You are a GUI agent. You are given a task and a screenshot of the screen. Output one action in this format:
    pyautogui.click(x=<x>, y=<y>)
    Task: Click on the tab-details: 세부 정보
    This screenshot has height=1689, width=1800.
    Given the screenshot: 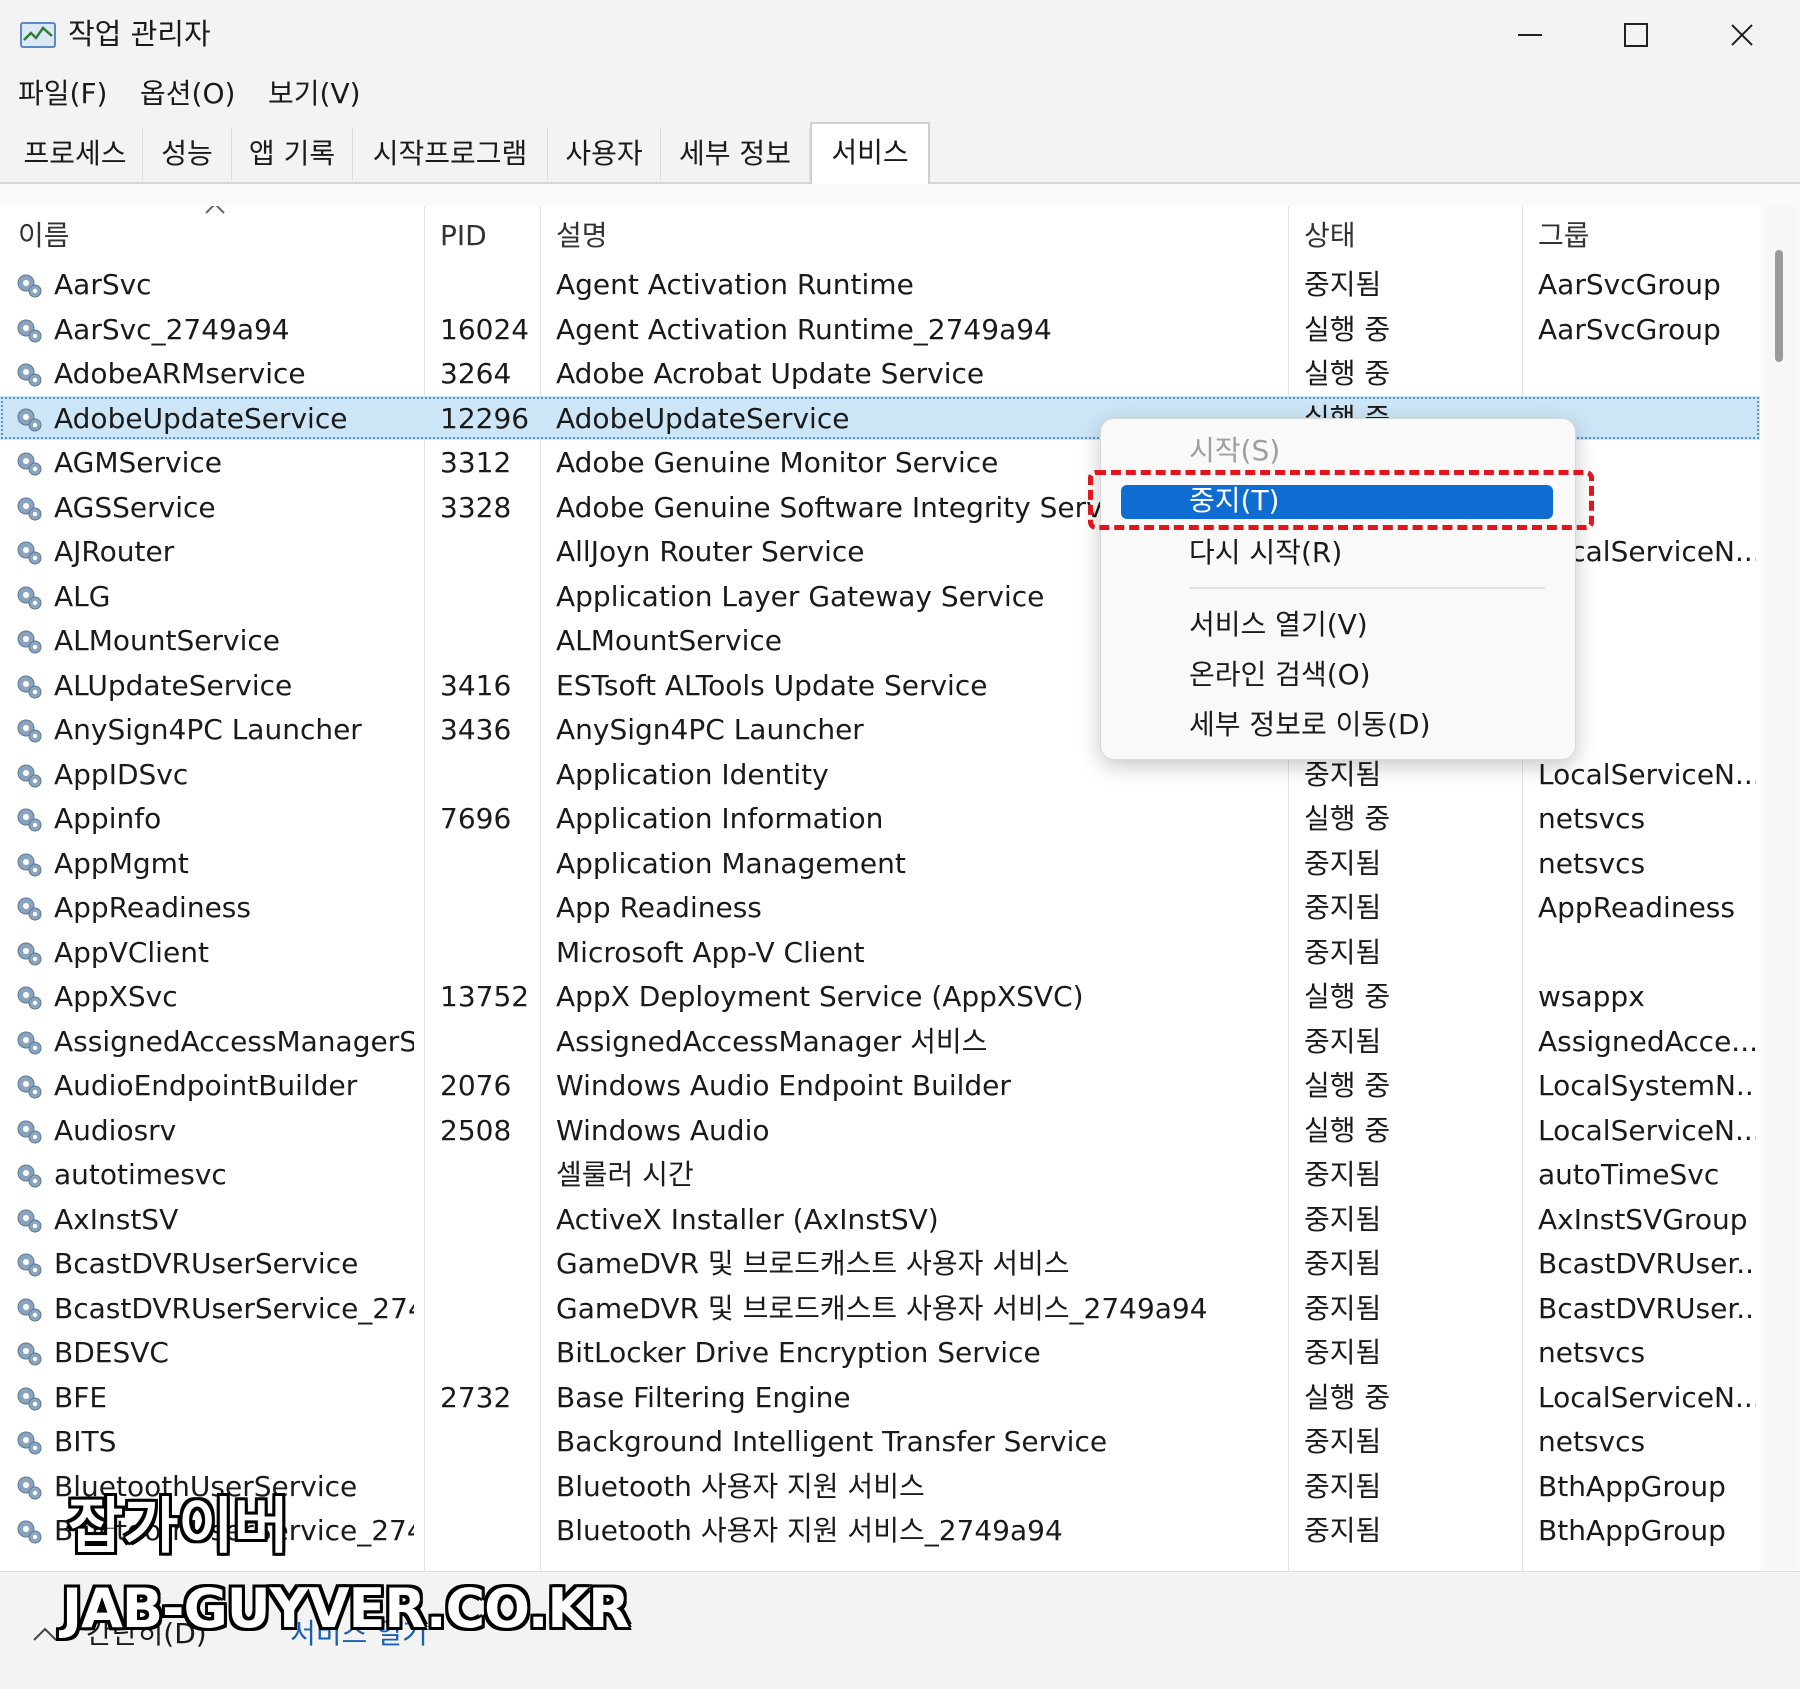 What is the action you would take?
    pyautogui.click(x=735, y=154)
    